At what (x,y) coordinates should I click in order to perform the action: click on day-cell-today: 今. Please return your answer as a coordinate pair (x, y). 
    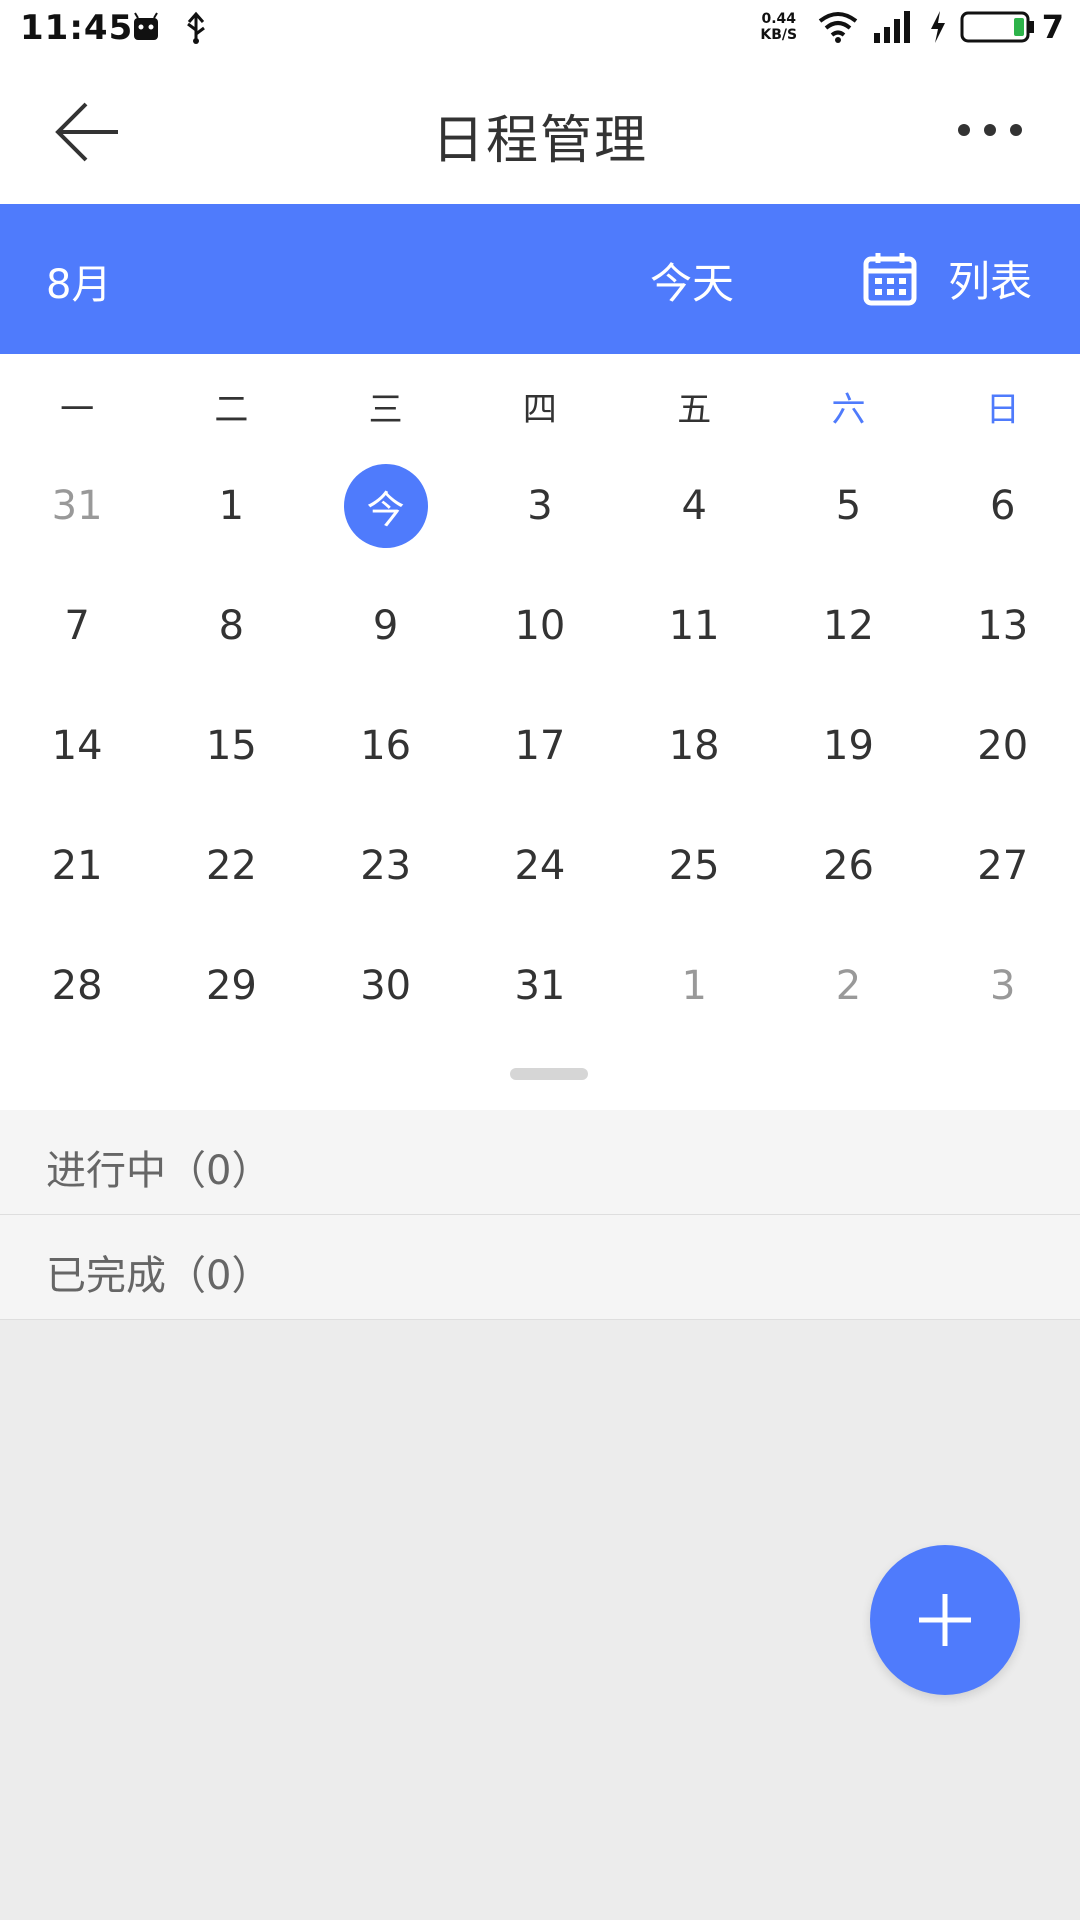
    Looking at the image, I should click on (386, 502).